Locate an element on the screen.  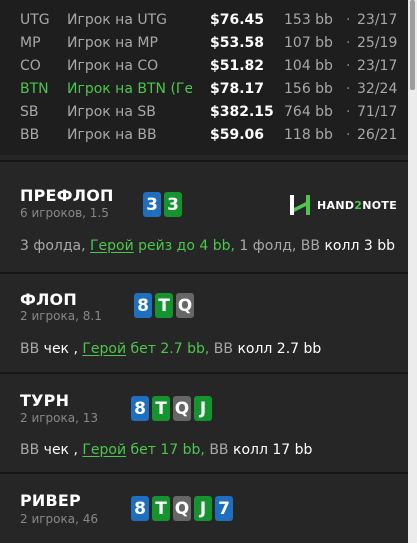
board-cards-flop: 8 T Q is located at coordinates (164, 305).